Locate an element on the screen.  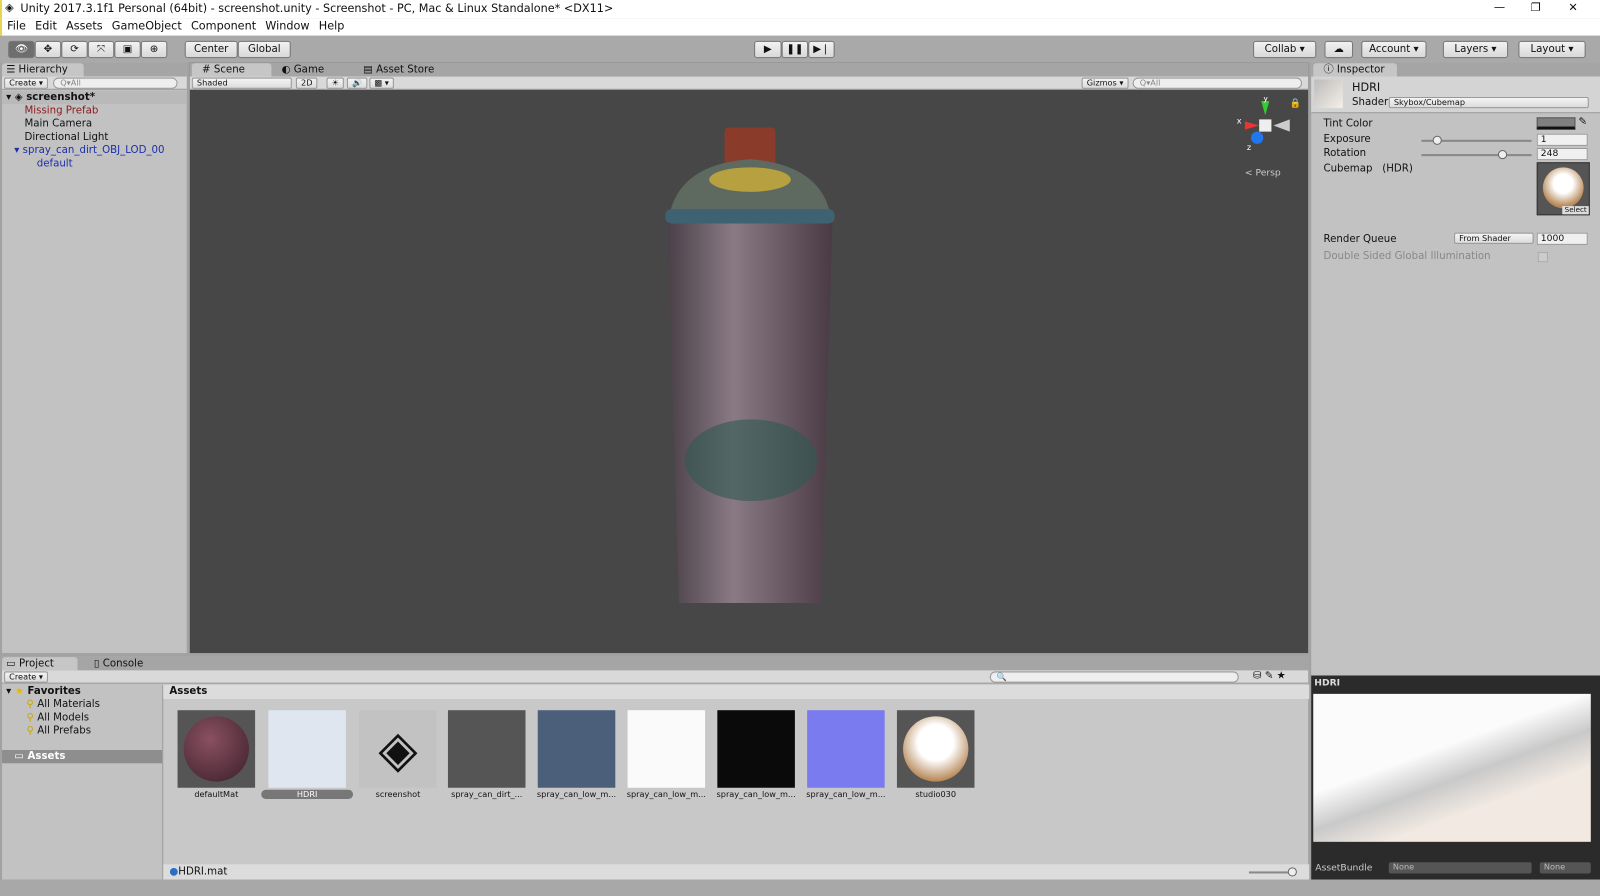
scale-tool-button: ⤧ is located at coordinates (101, 49).